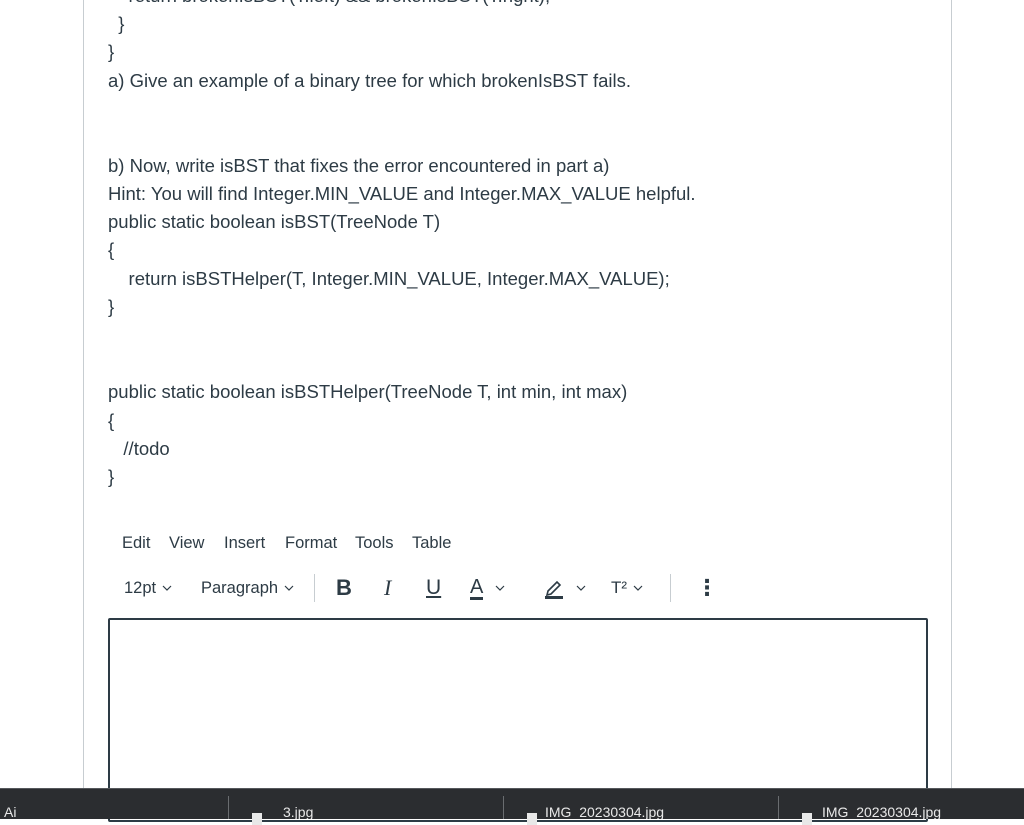 The width and height of the screenshot is (1024, 825). What do you see at coordinates (136, 543) in the screenshot?
I see `menu-edit: Edit` at bounding box center [136, 543].